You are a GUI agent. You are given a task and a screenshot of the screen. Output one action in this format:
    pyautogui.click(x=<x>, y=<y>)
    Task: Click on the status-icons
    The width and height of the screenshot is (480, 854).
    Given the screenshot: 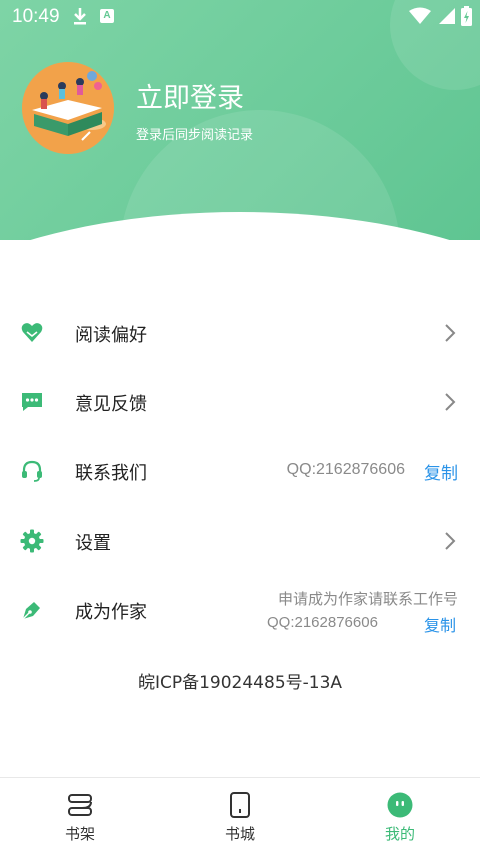 What is the action you would take?
    pyautogui.click(x=440, y=16)
    